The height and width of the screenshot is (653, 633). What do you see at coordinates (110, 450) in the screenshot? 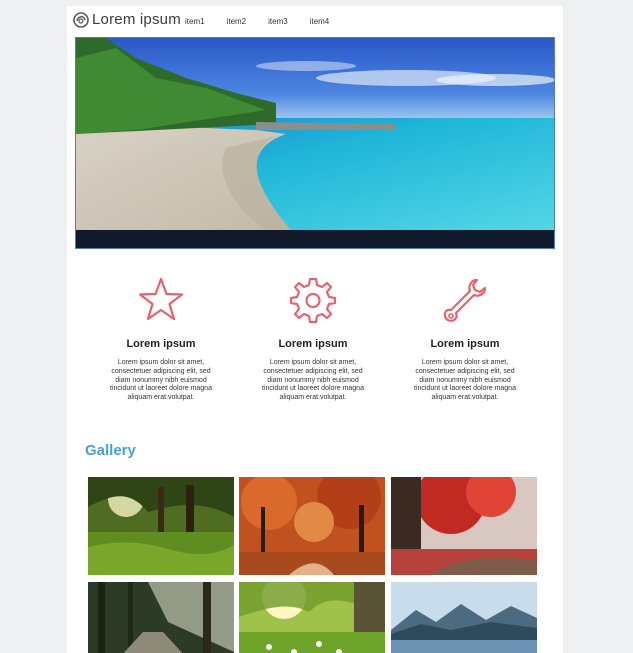
I see `gallery-heading: Gallery` at bounding box center [110, 450].